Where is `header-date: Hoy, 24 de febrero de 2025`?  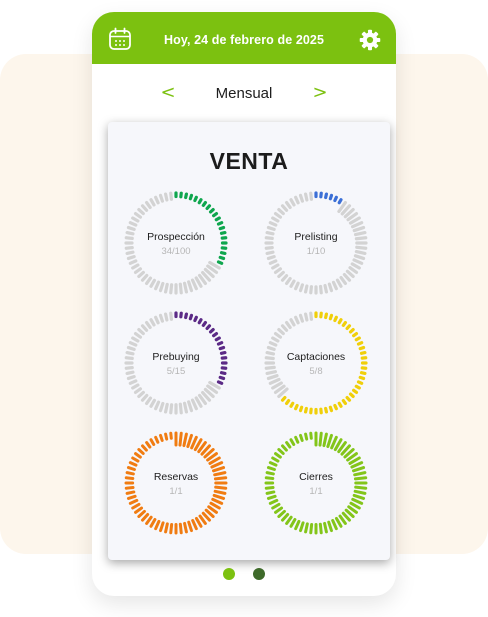
header-date: Hoy, 24 de febrero de 2025 is located at coordinates (244, 40).